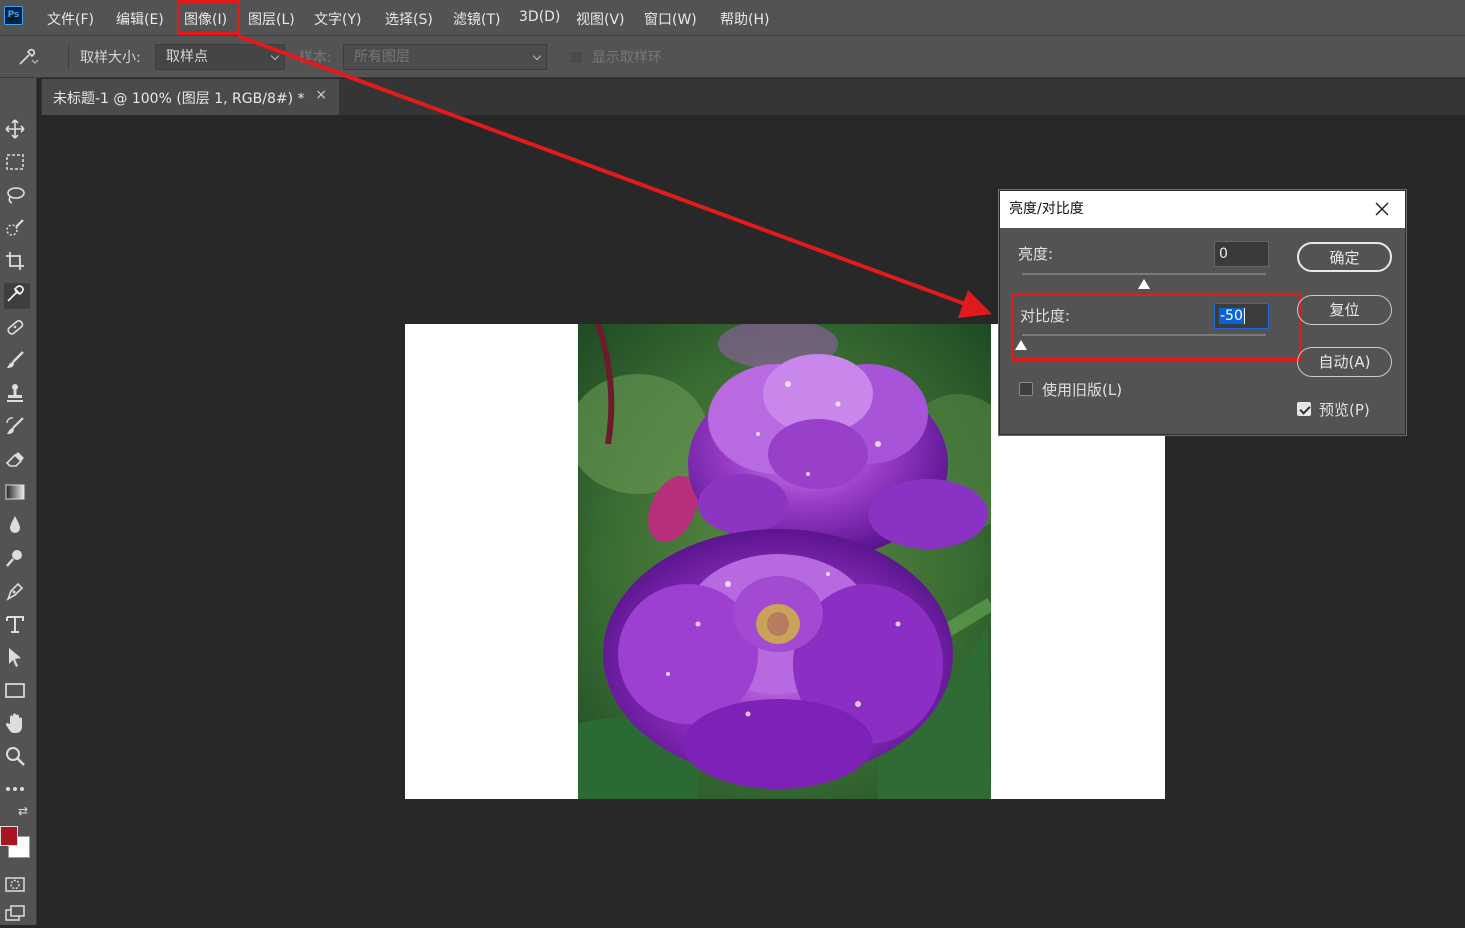 The width and height of the screenshot is (1465, 928). What do you see at coordinates (68, 57) in the screenshot?
I see `divider` at bounding box center [68, 57].